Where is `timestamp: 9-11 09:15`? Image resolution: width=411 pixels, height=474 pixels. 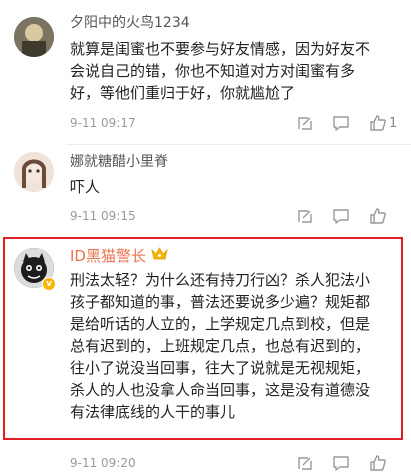 timestamp: 9-11 09:15 is located at coordinates (103, 216).